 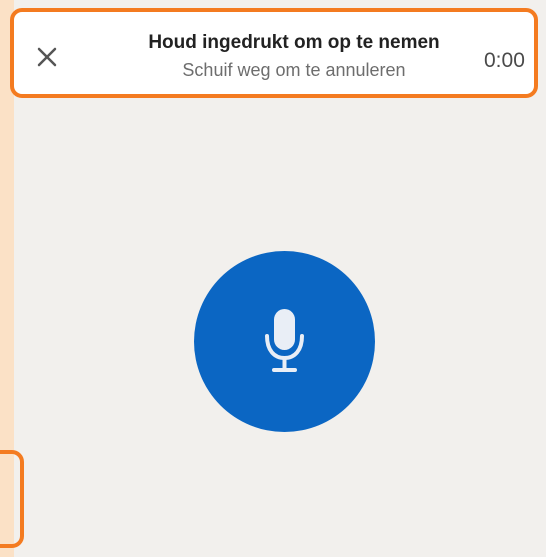 I want to click on close-button, so click(x=47, y=57).